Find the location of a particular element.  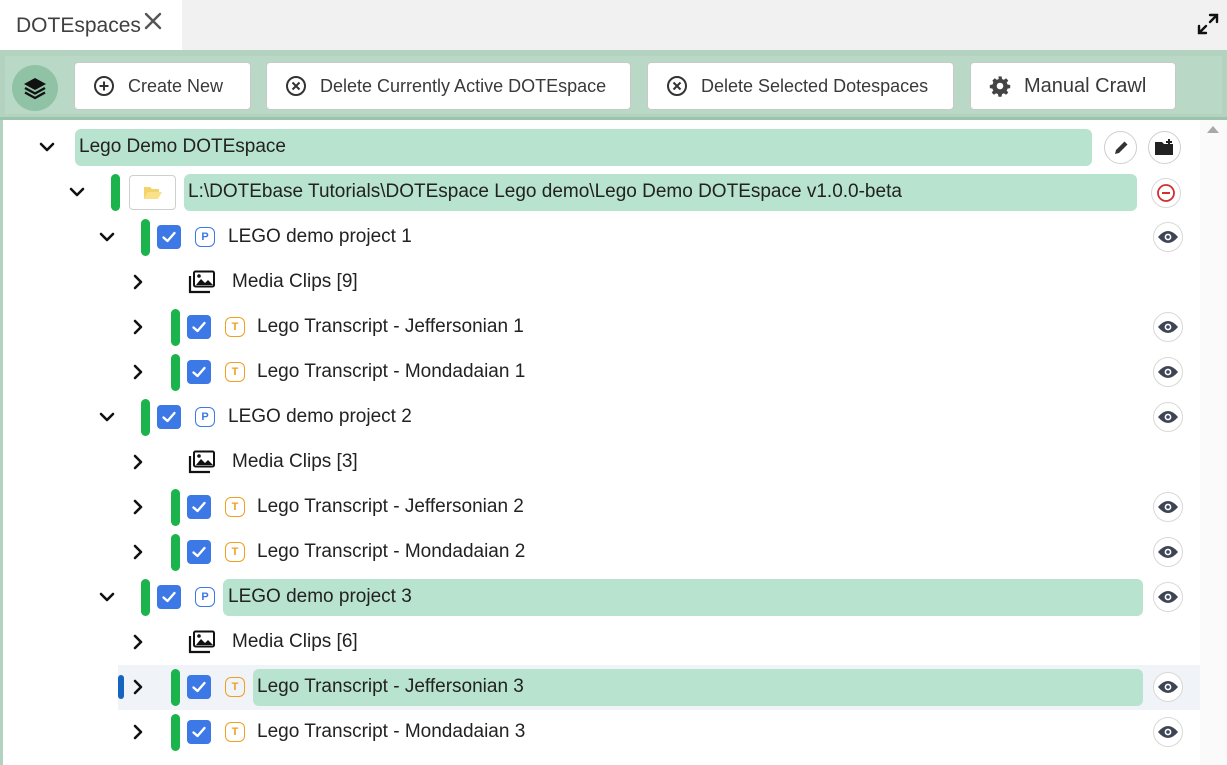

edit-button is located at coordinates (1120, 147).